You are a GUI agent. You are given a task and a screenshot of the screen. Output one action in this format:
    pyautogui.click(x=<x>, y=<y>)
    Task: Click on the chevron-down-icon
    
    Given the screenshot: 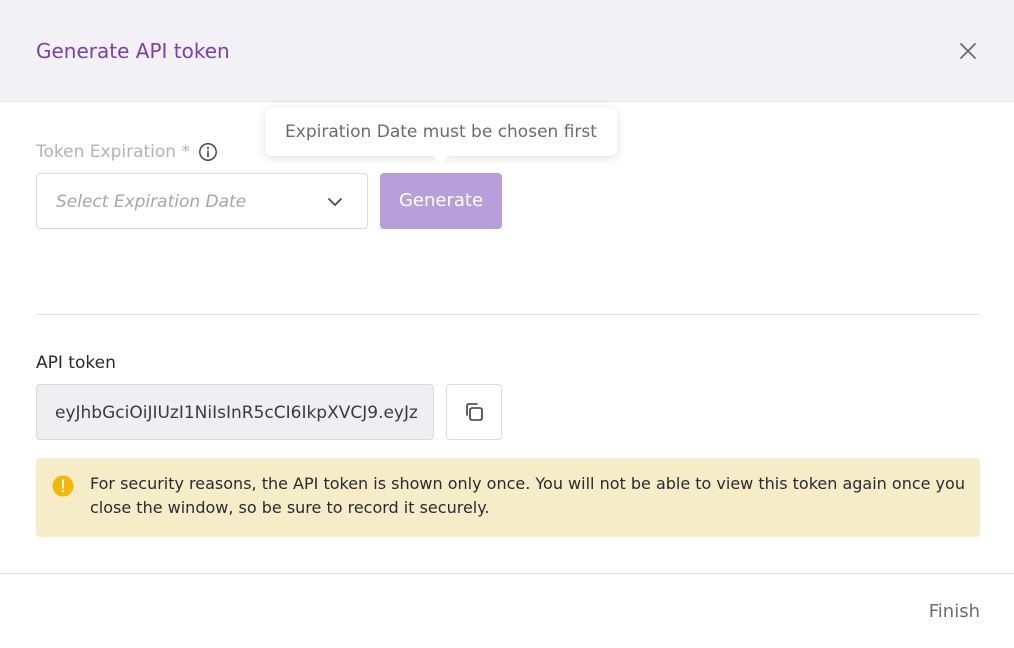 What is the action you would take?
    pyautogui.click(x=335, y=202)
    